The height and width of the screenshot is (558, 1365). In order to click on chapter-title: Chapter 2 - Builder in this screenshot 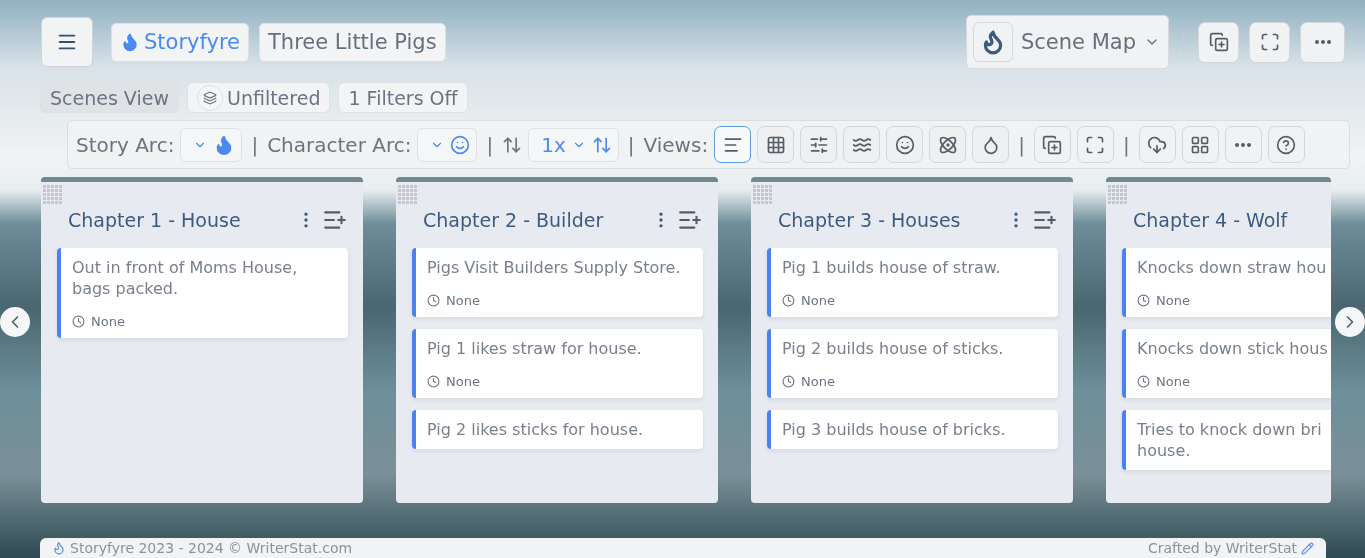, I will do `click(514, 220)`.